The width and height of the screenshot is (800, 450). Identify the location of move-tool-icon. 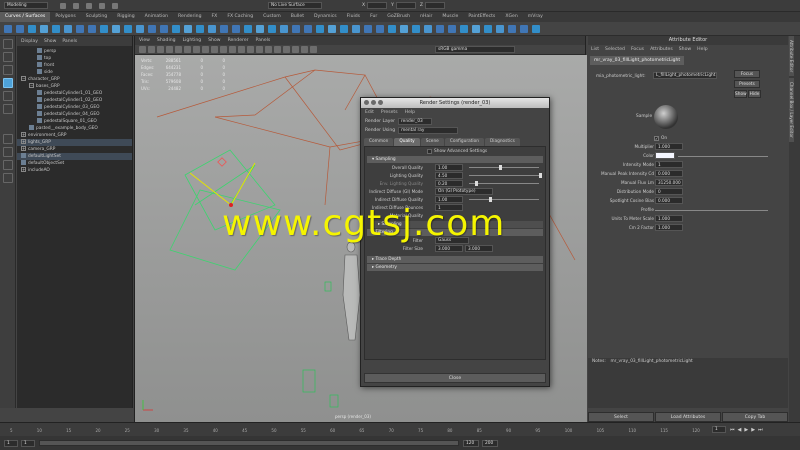
(7, 83).